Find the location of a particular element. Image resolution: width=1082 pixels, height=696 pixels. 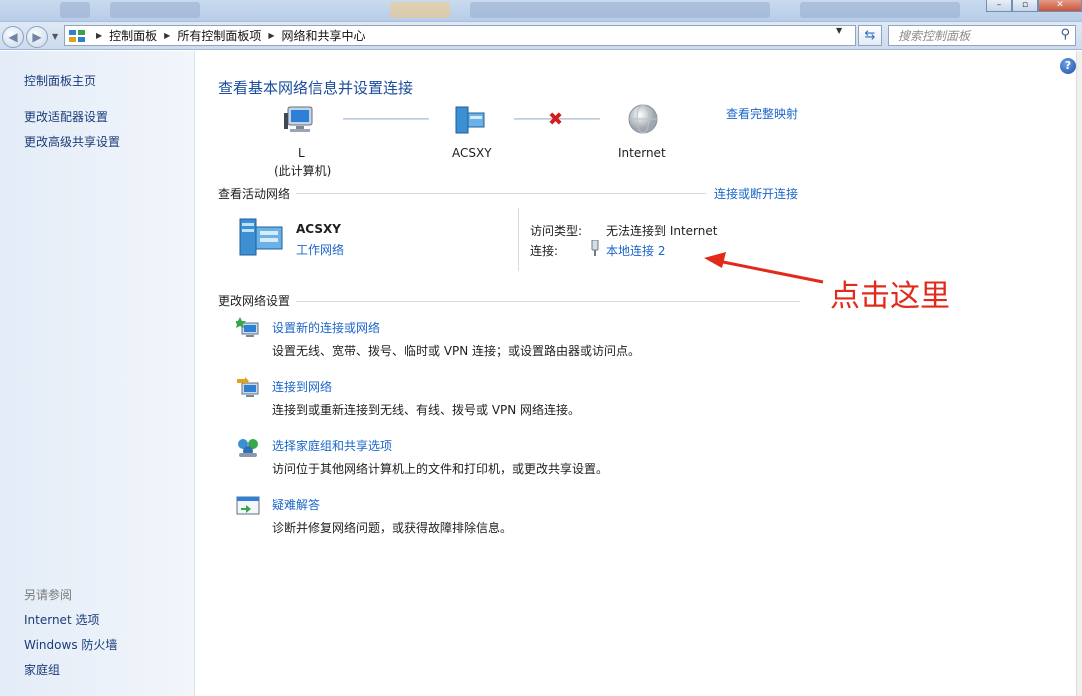

new-connection-icon is located at coordinates (247, 327).